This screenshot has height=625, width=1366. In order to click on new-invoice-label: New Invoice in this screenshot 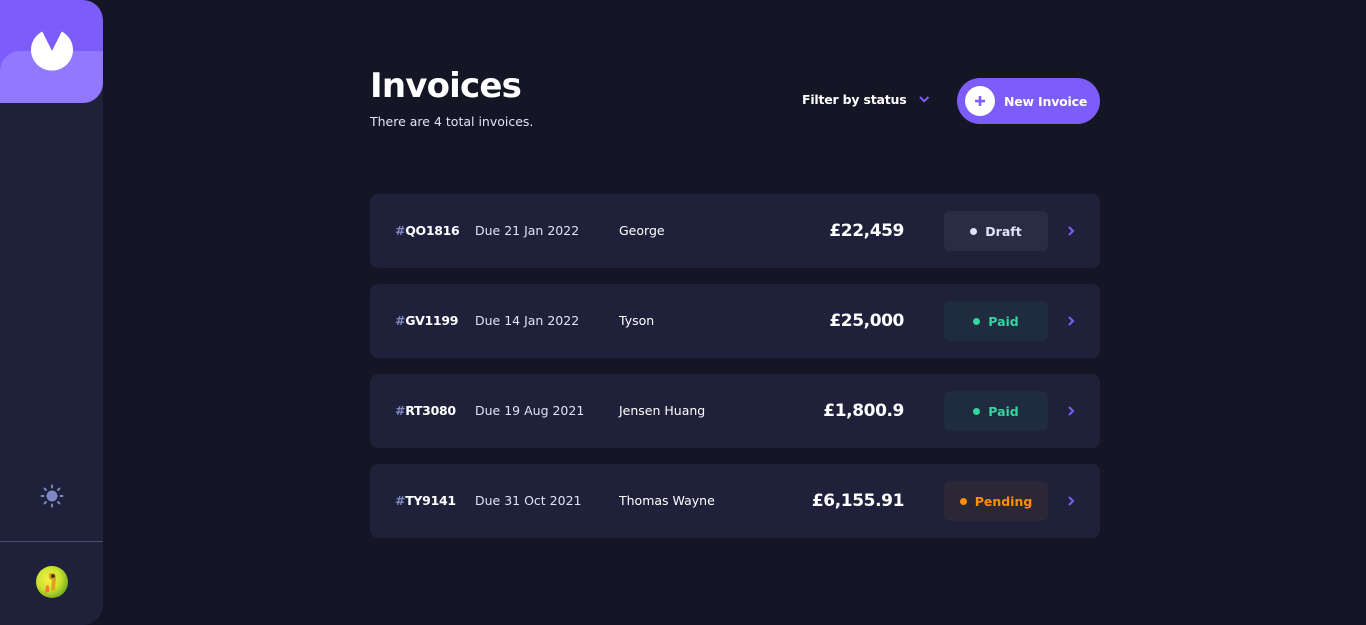, I will do `click(1046, 101)`.